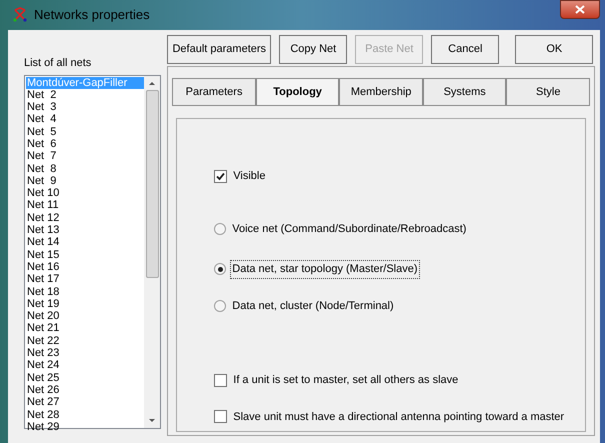 The height and width of the screenshot is (443, 605). What do you see at coordinates (20, 15) in the screenshot?
I see `network-icon` at bounding box center [20, 15].